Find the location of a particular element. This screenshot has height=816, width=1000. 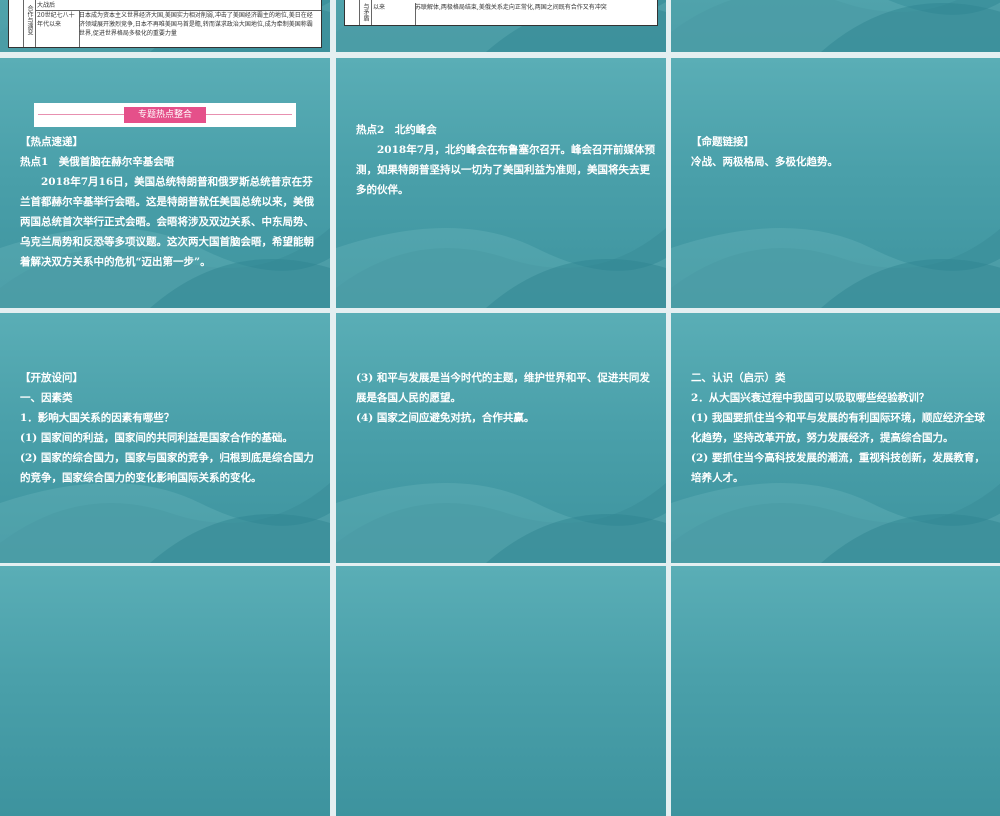

body-line: 一、因素类 is located at coordinates (46, 398).